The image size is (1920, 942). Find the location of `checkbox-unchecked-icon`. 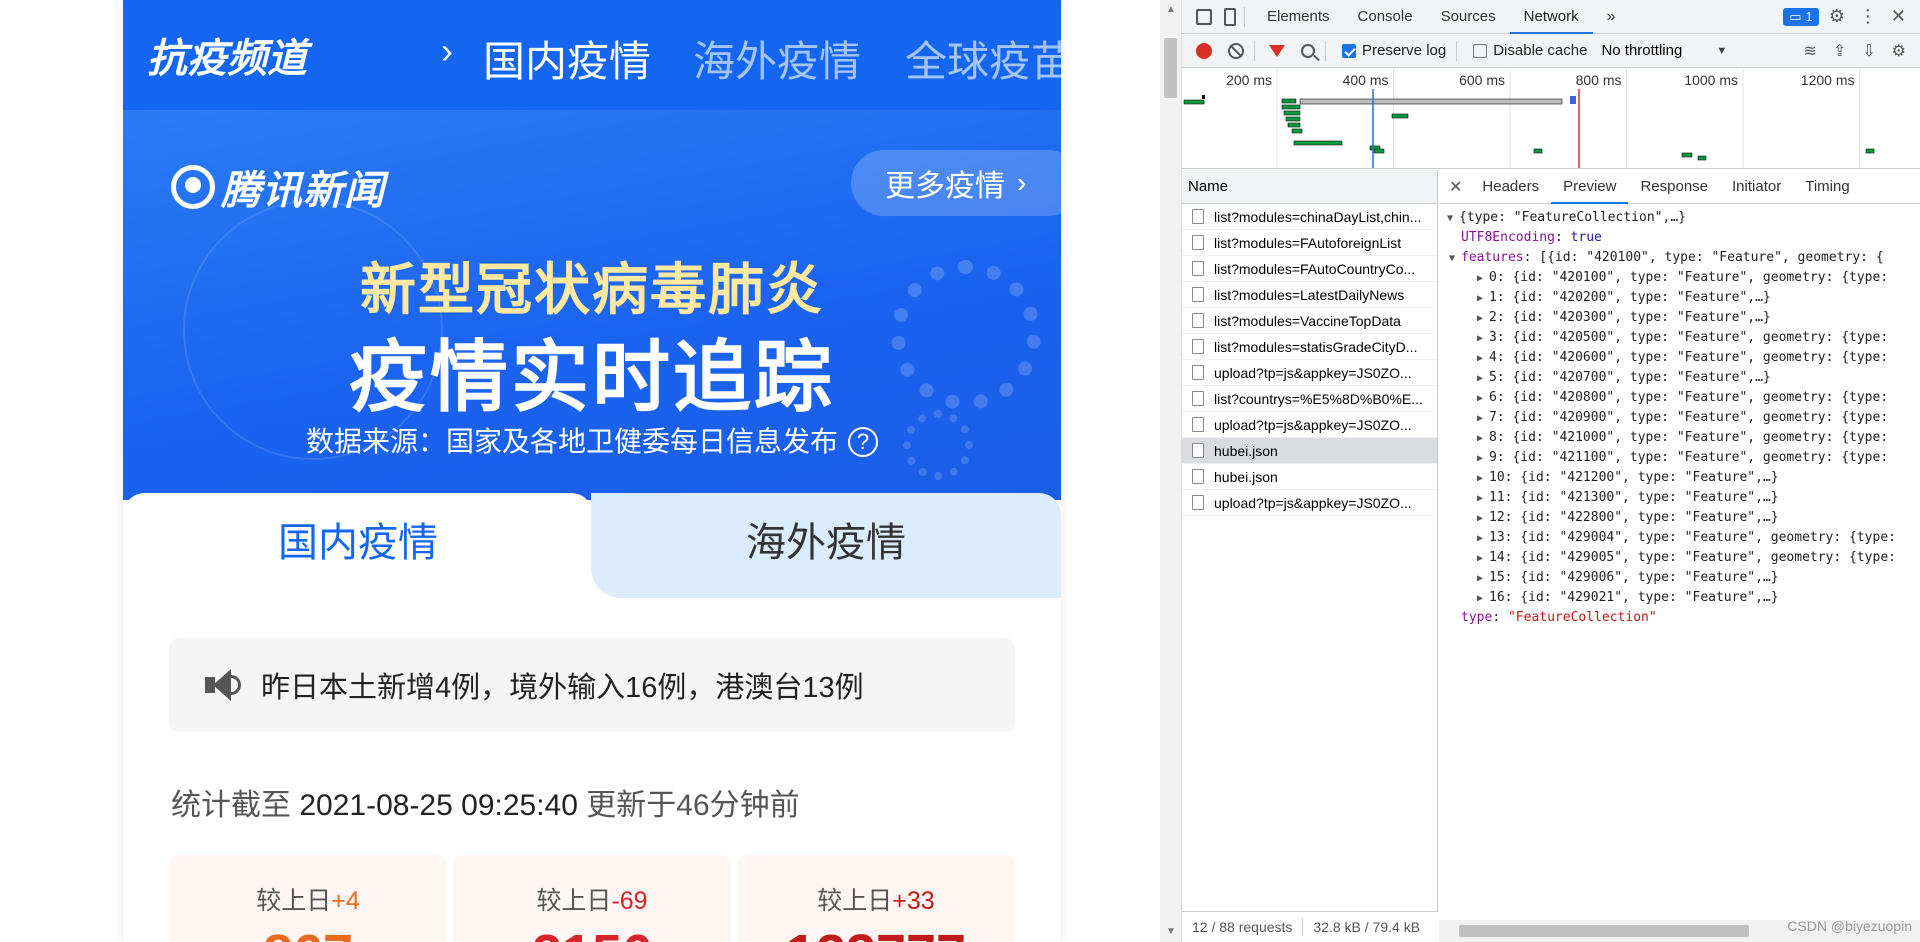

checkbox-unchecked-icon is located at coordinates (1480, 50).